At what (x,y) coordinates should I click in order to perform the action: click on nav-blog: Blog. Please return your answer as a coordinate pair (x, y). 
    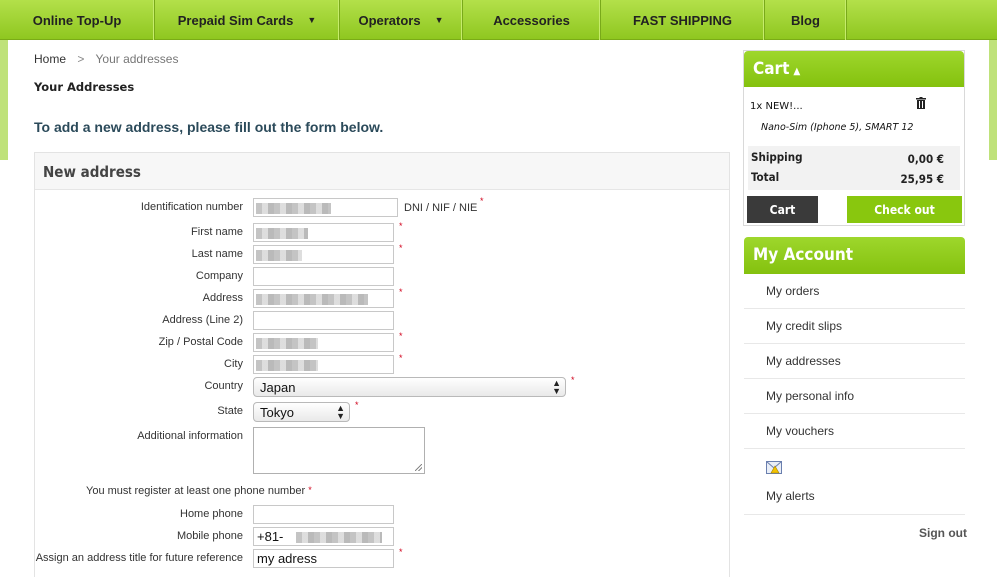
    Looking at the image, I should click on (806, 20).